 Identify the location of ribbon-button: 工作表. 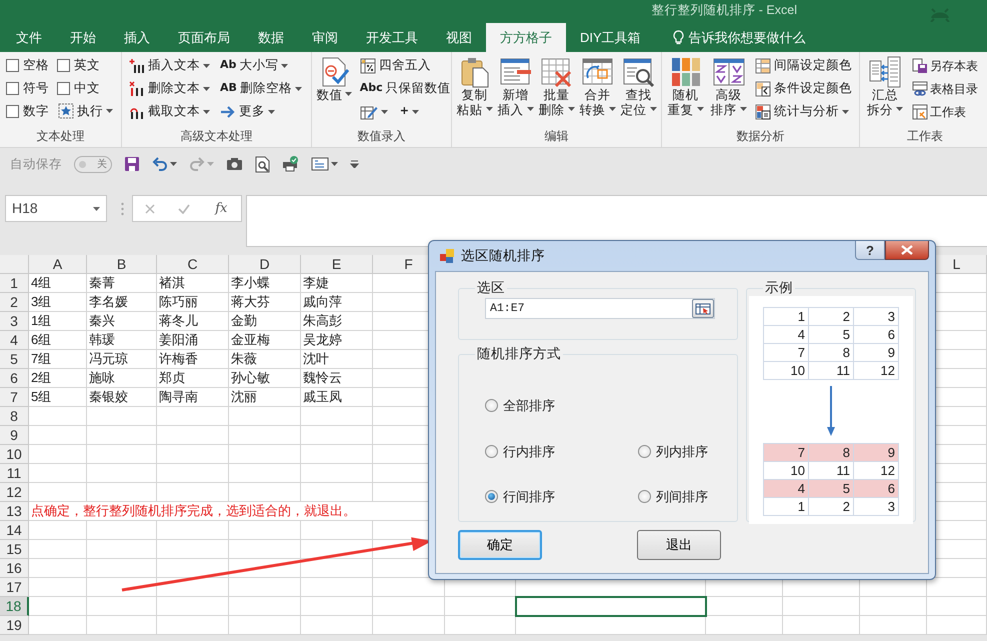
(939, 111).